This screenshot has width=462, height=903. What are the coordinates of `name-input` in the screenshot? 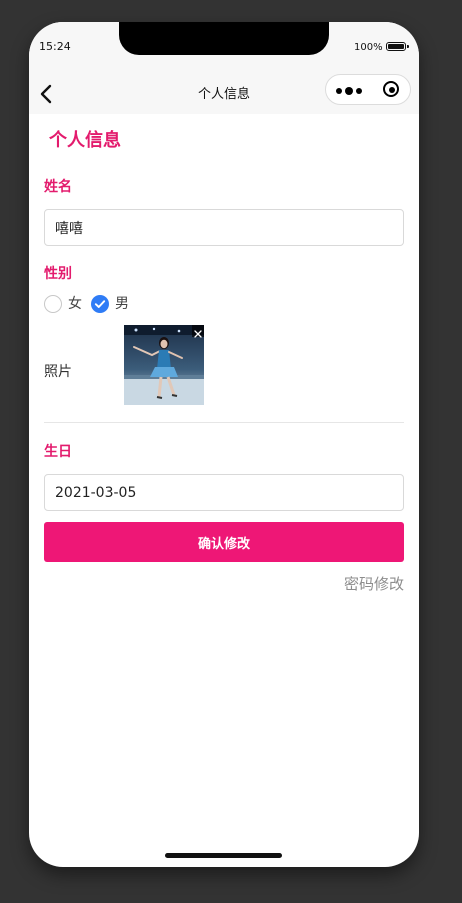 It's located at (224, 227).